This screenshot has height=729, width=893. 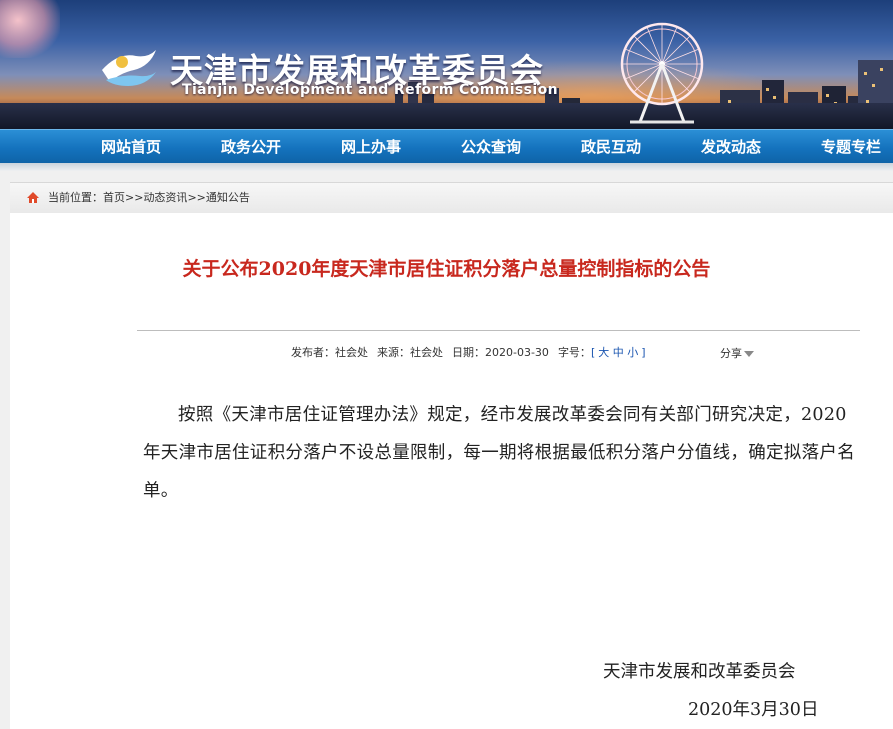 I want to click on ferris-wheel-image, so click(x=662, y=73).